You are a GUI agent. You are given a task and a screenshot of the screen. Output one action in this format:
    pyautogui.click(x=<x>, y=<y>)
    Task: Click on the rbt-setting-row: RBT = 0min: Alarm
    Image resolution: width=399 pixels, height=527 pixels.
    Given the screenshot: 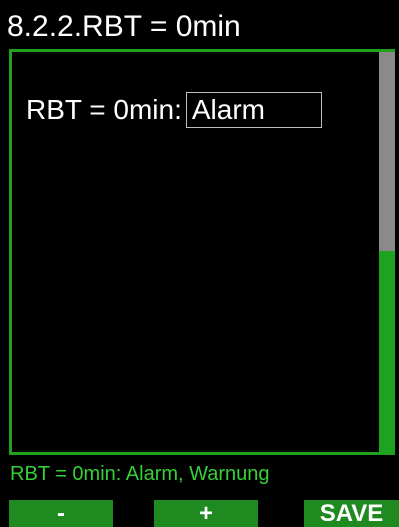 What is the action you would take?
    pyautogui.click(x=174, y=110)
    